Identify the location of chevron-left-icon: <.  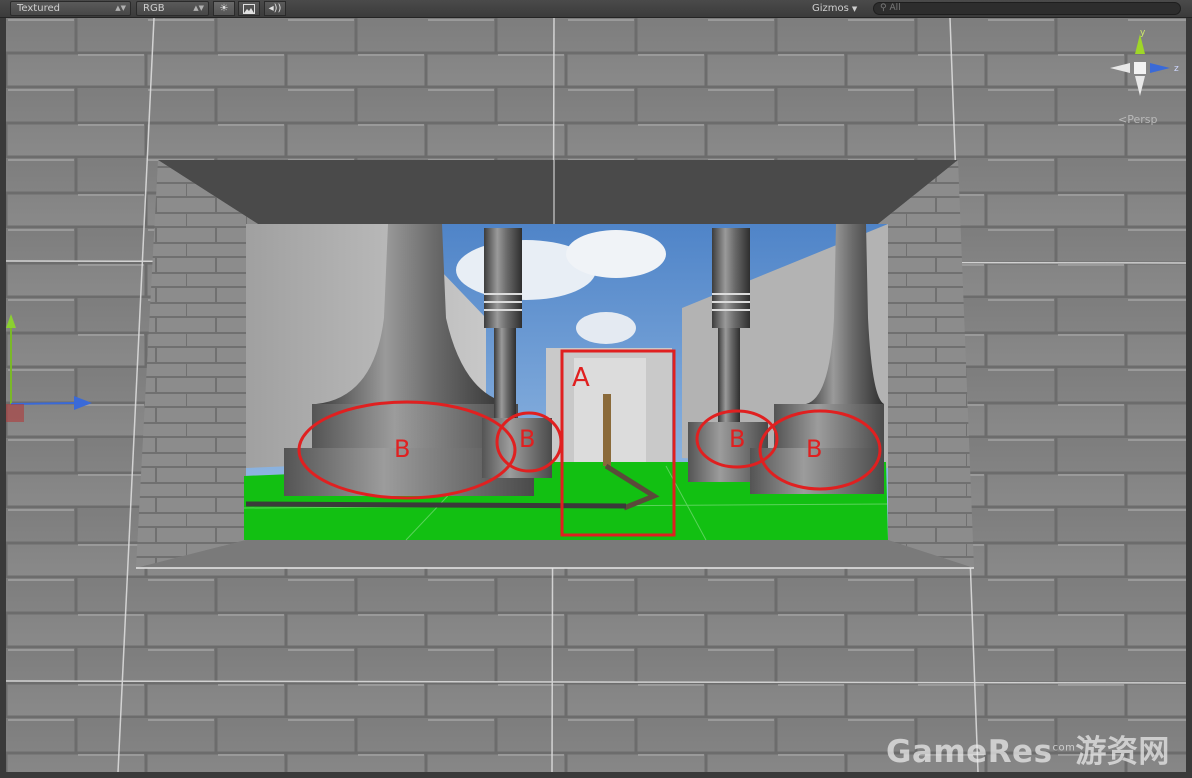
(1123, 119).